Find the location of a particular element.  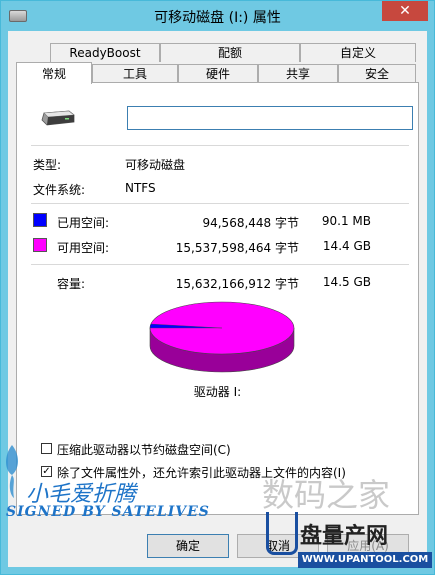

capacity-bytes: 15,632,166,912 字节 is located at coordinates (237, 284).